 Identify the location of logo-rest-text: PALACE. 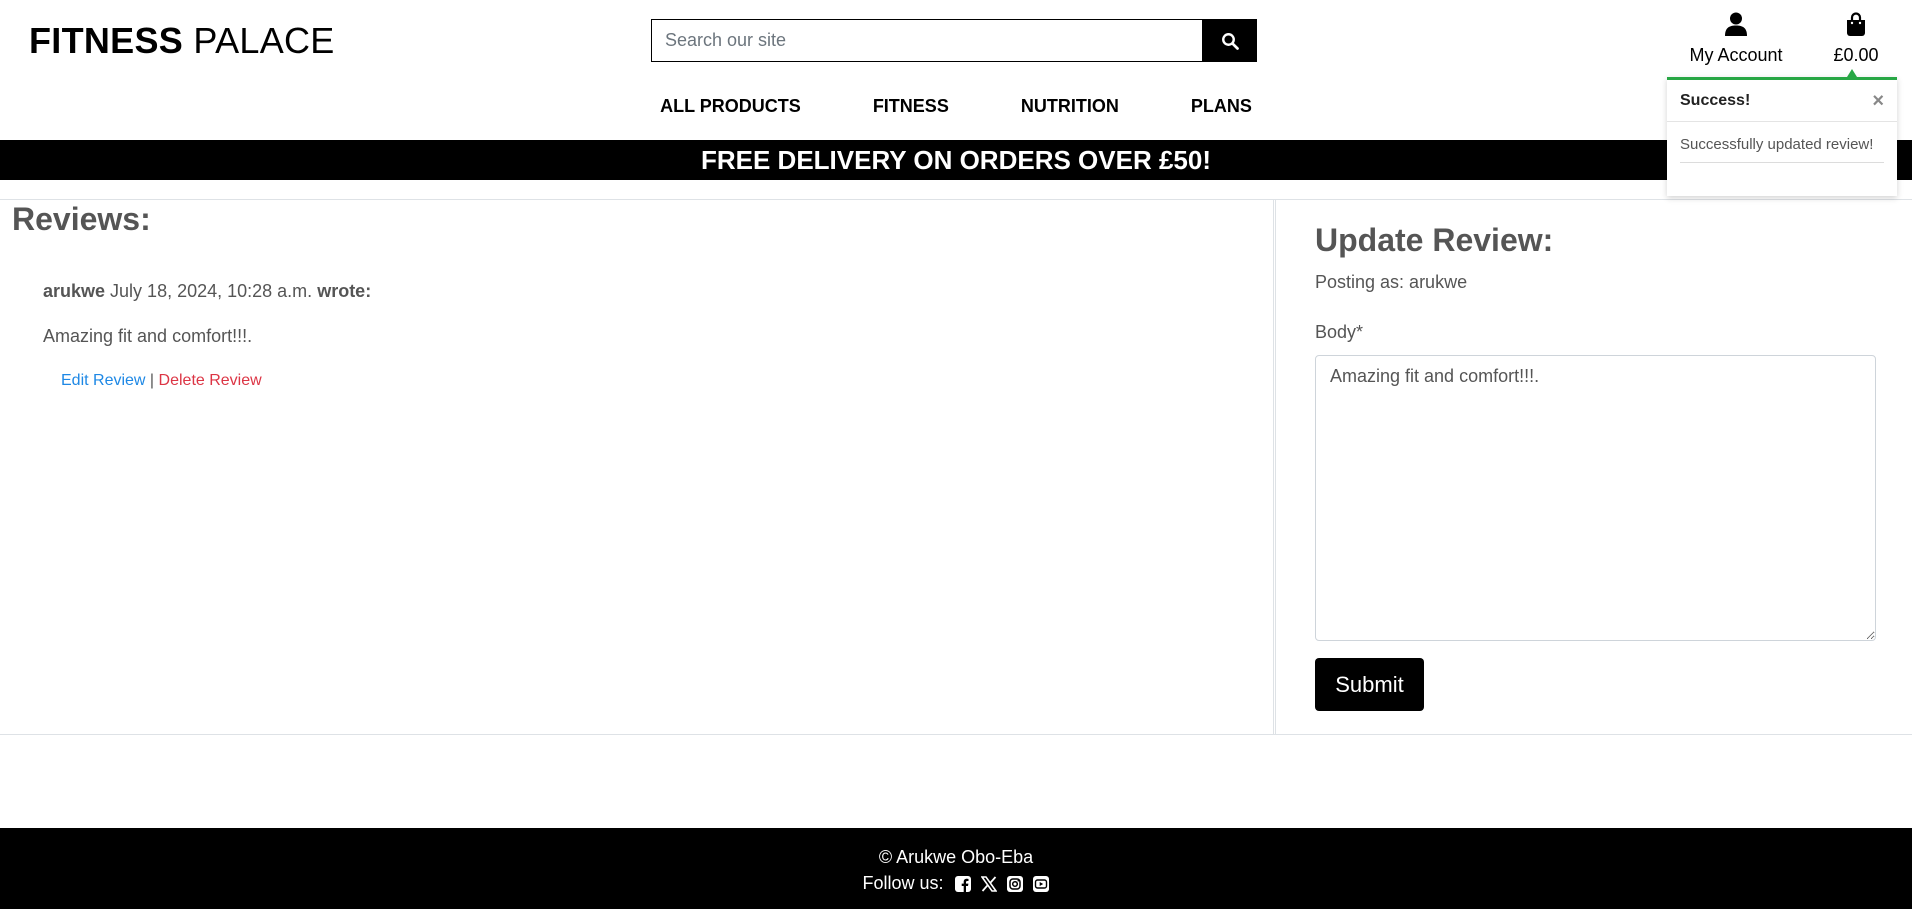
(259, 40).